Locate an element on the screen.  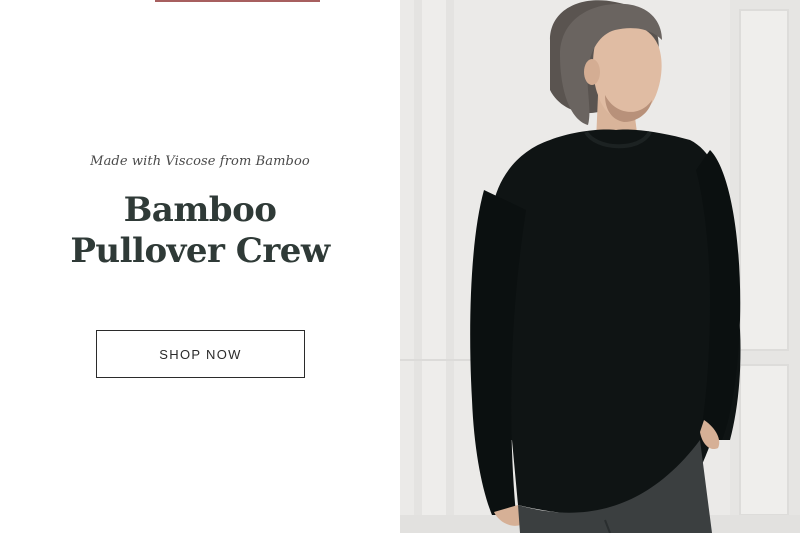
shop-now-button: SHOP NOW is located at coordinates (200, 354).